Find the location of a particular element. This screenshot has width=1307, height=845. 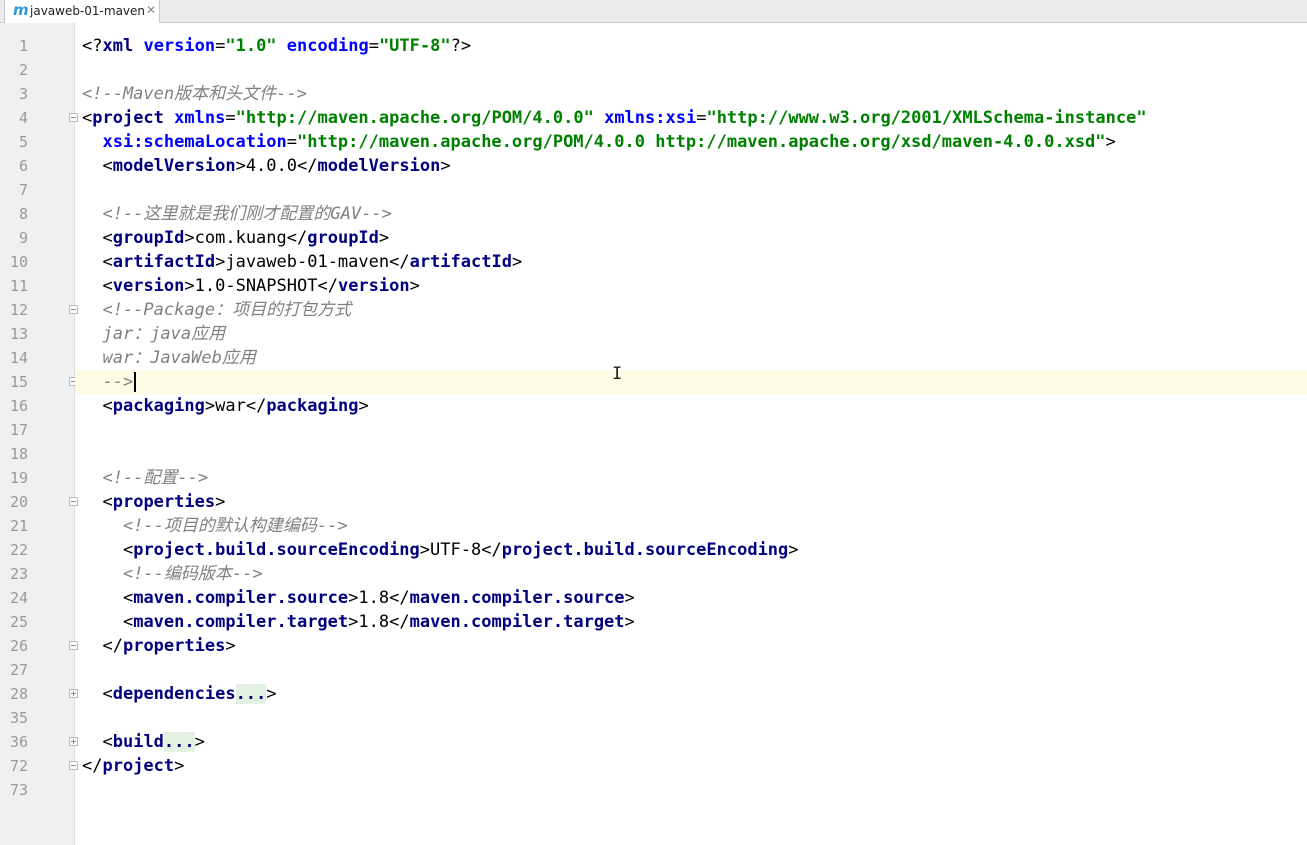

code-token: groupId is located at coordinates (148, 238).